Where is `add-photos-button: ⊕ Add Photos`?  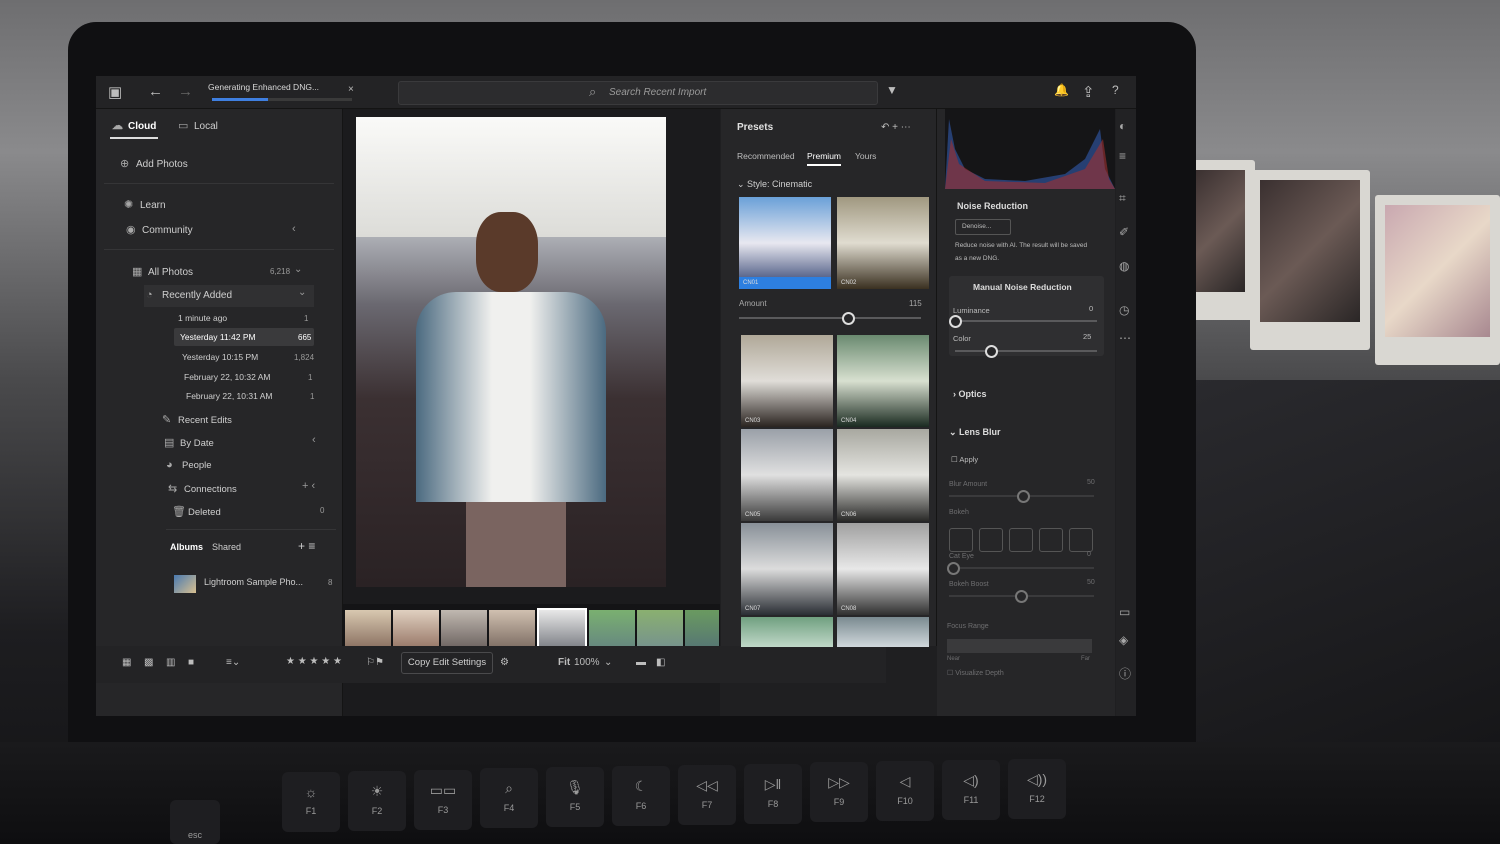
add-photos-button: ⊕ Add Photos is located at coordinates (154, 163).